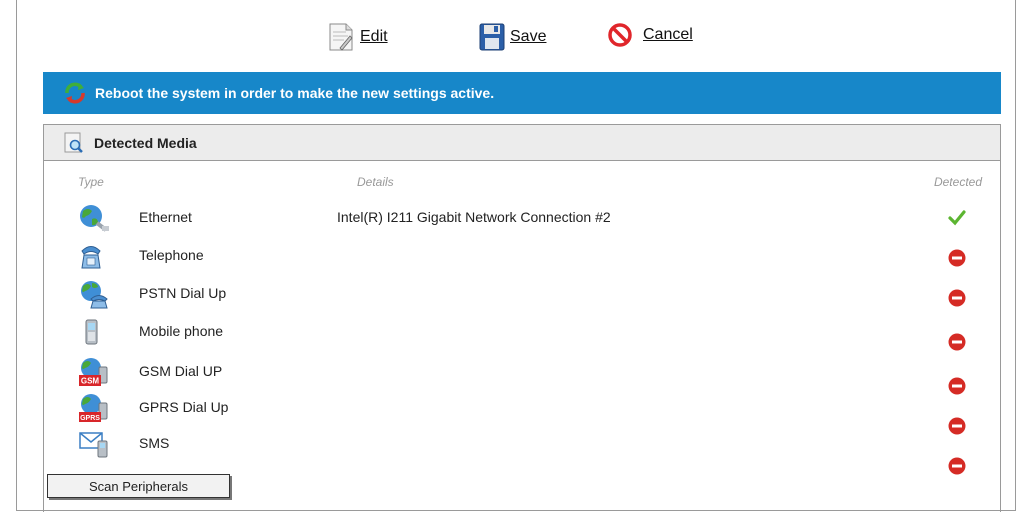 This screenshot has width=1034, height=518. What do you see at coordinates (171, 255) in the screenshot?
I see `media-type-label: Telephone` at bounding box center [171, 255].